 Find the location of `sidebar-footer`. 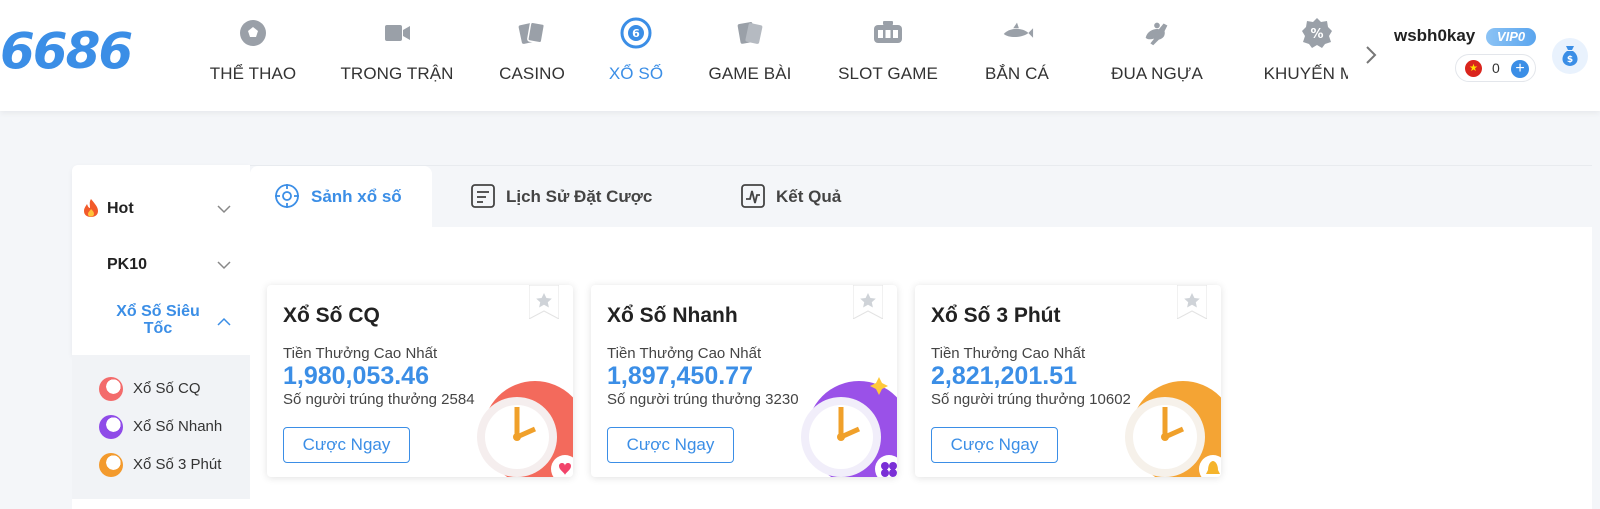

sidebar-footer is located at coordinates (161, 504).